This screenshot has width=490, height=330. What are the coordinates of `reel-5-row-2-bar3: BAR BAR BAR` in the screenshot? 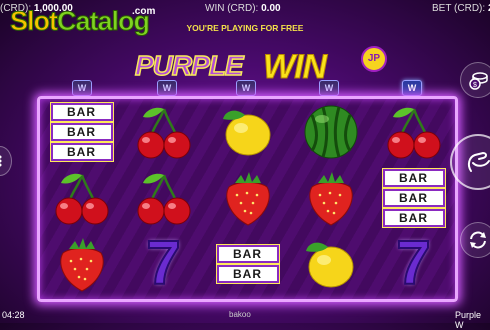 It's located at (413, 198).